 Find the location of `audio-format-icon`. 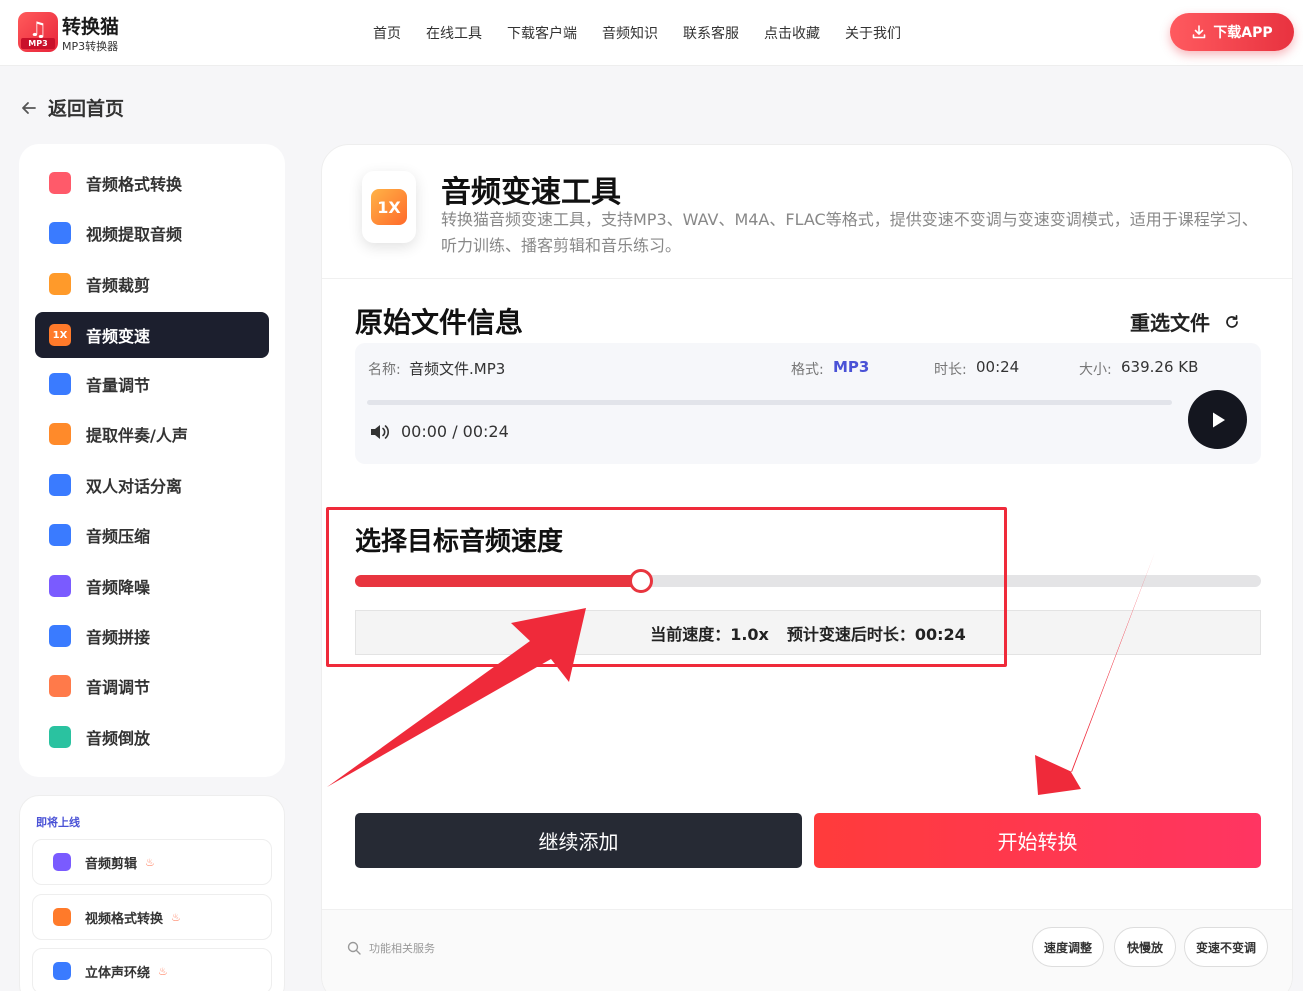

audio-format-icon is located at coordinates (60, 183).